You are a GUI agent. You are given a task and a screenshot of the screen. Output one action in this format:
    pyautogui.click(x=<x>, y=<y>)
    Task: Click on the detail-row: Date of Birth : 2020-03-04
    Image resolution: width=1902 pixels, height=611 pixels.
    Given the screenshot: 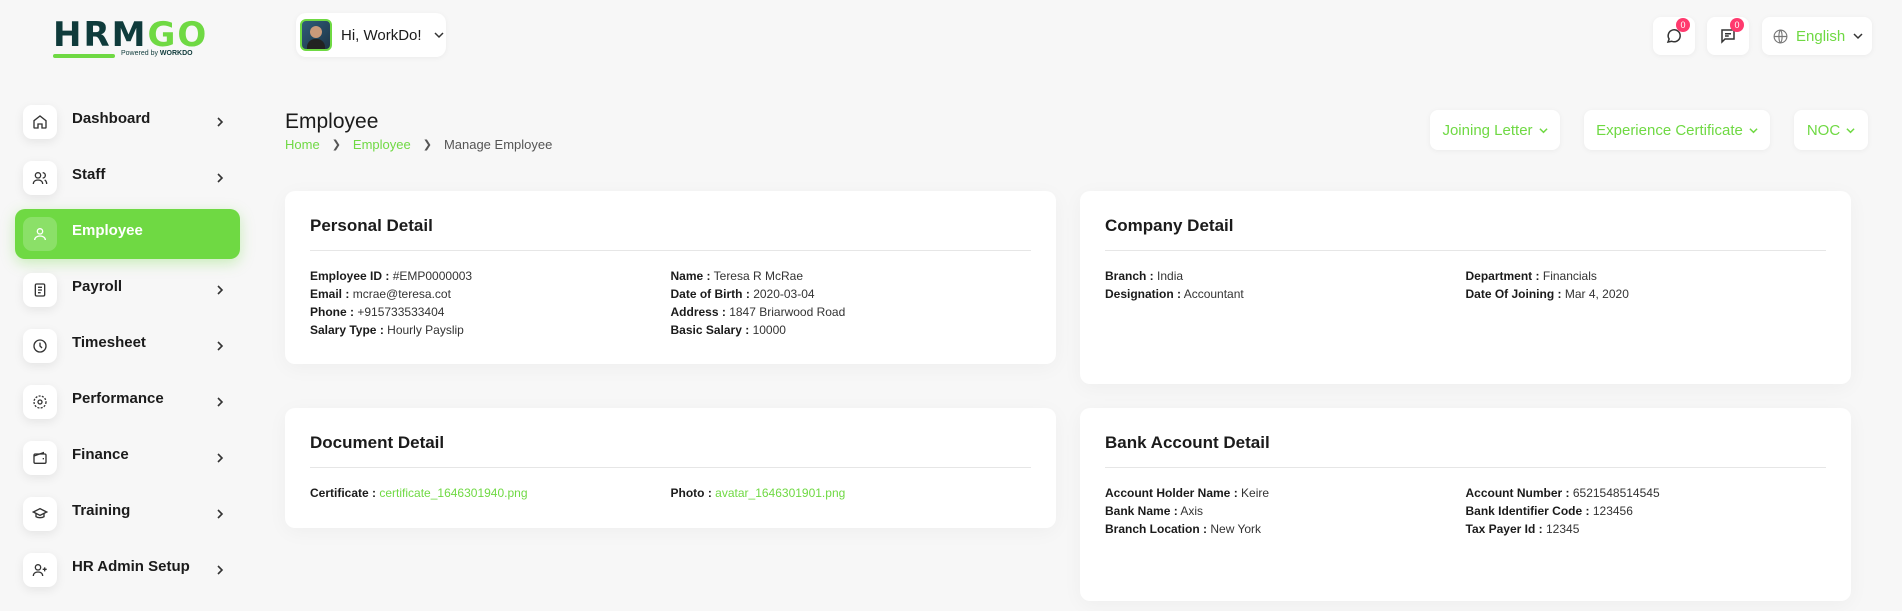 What is the action you would take?
    pyautogui.click(x=742, y=294)
    